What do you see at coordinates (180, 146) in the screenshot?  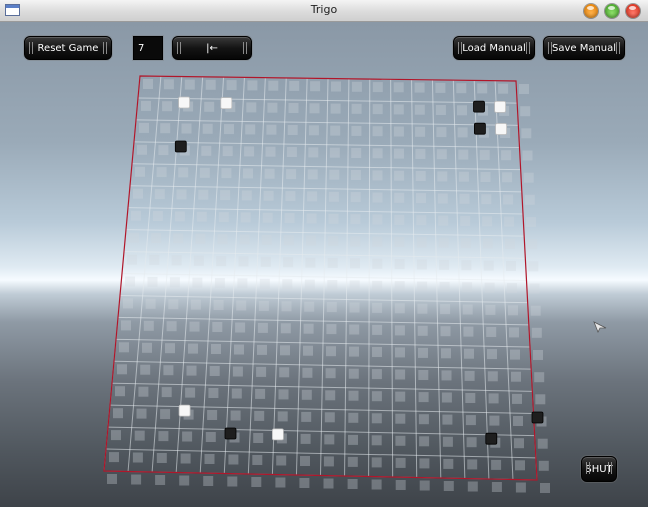 I see `black-stone` at bounding box center [180, 146].